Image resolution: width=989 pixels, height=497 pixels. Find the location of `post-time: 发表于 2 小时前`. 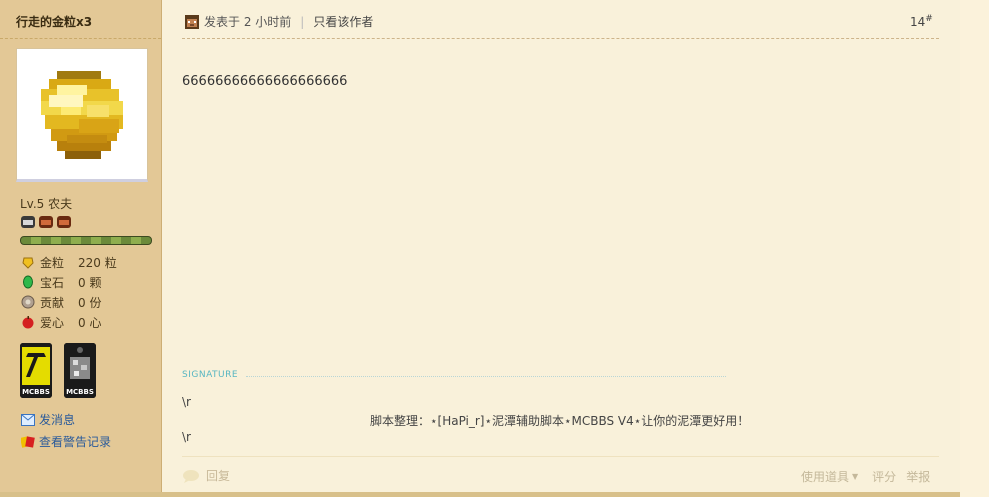

post-time: 发表于 2 小时前 is located at coordinates (248, 22).